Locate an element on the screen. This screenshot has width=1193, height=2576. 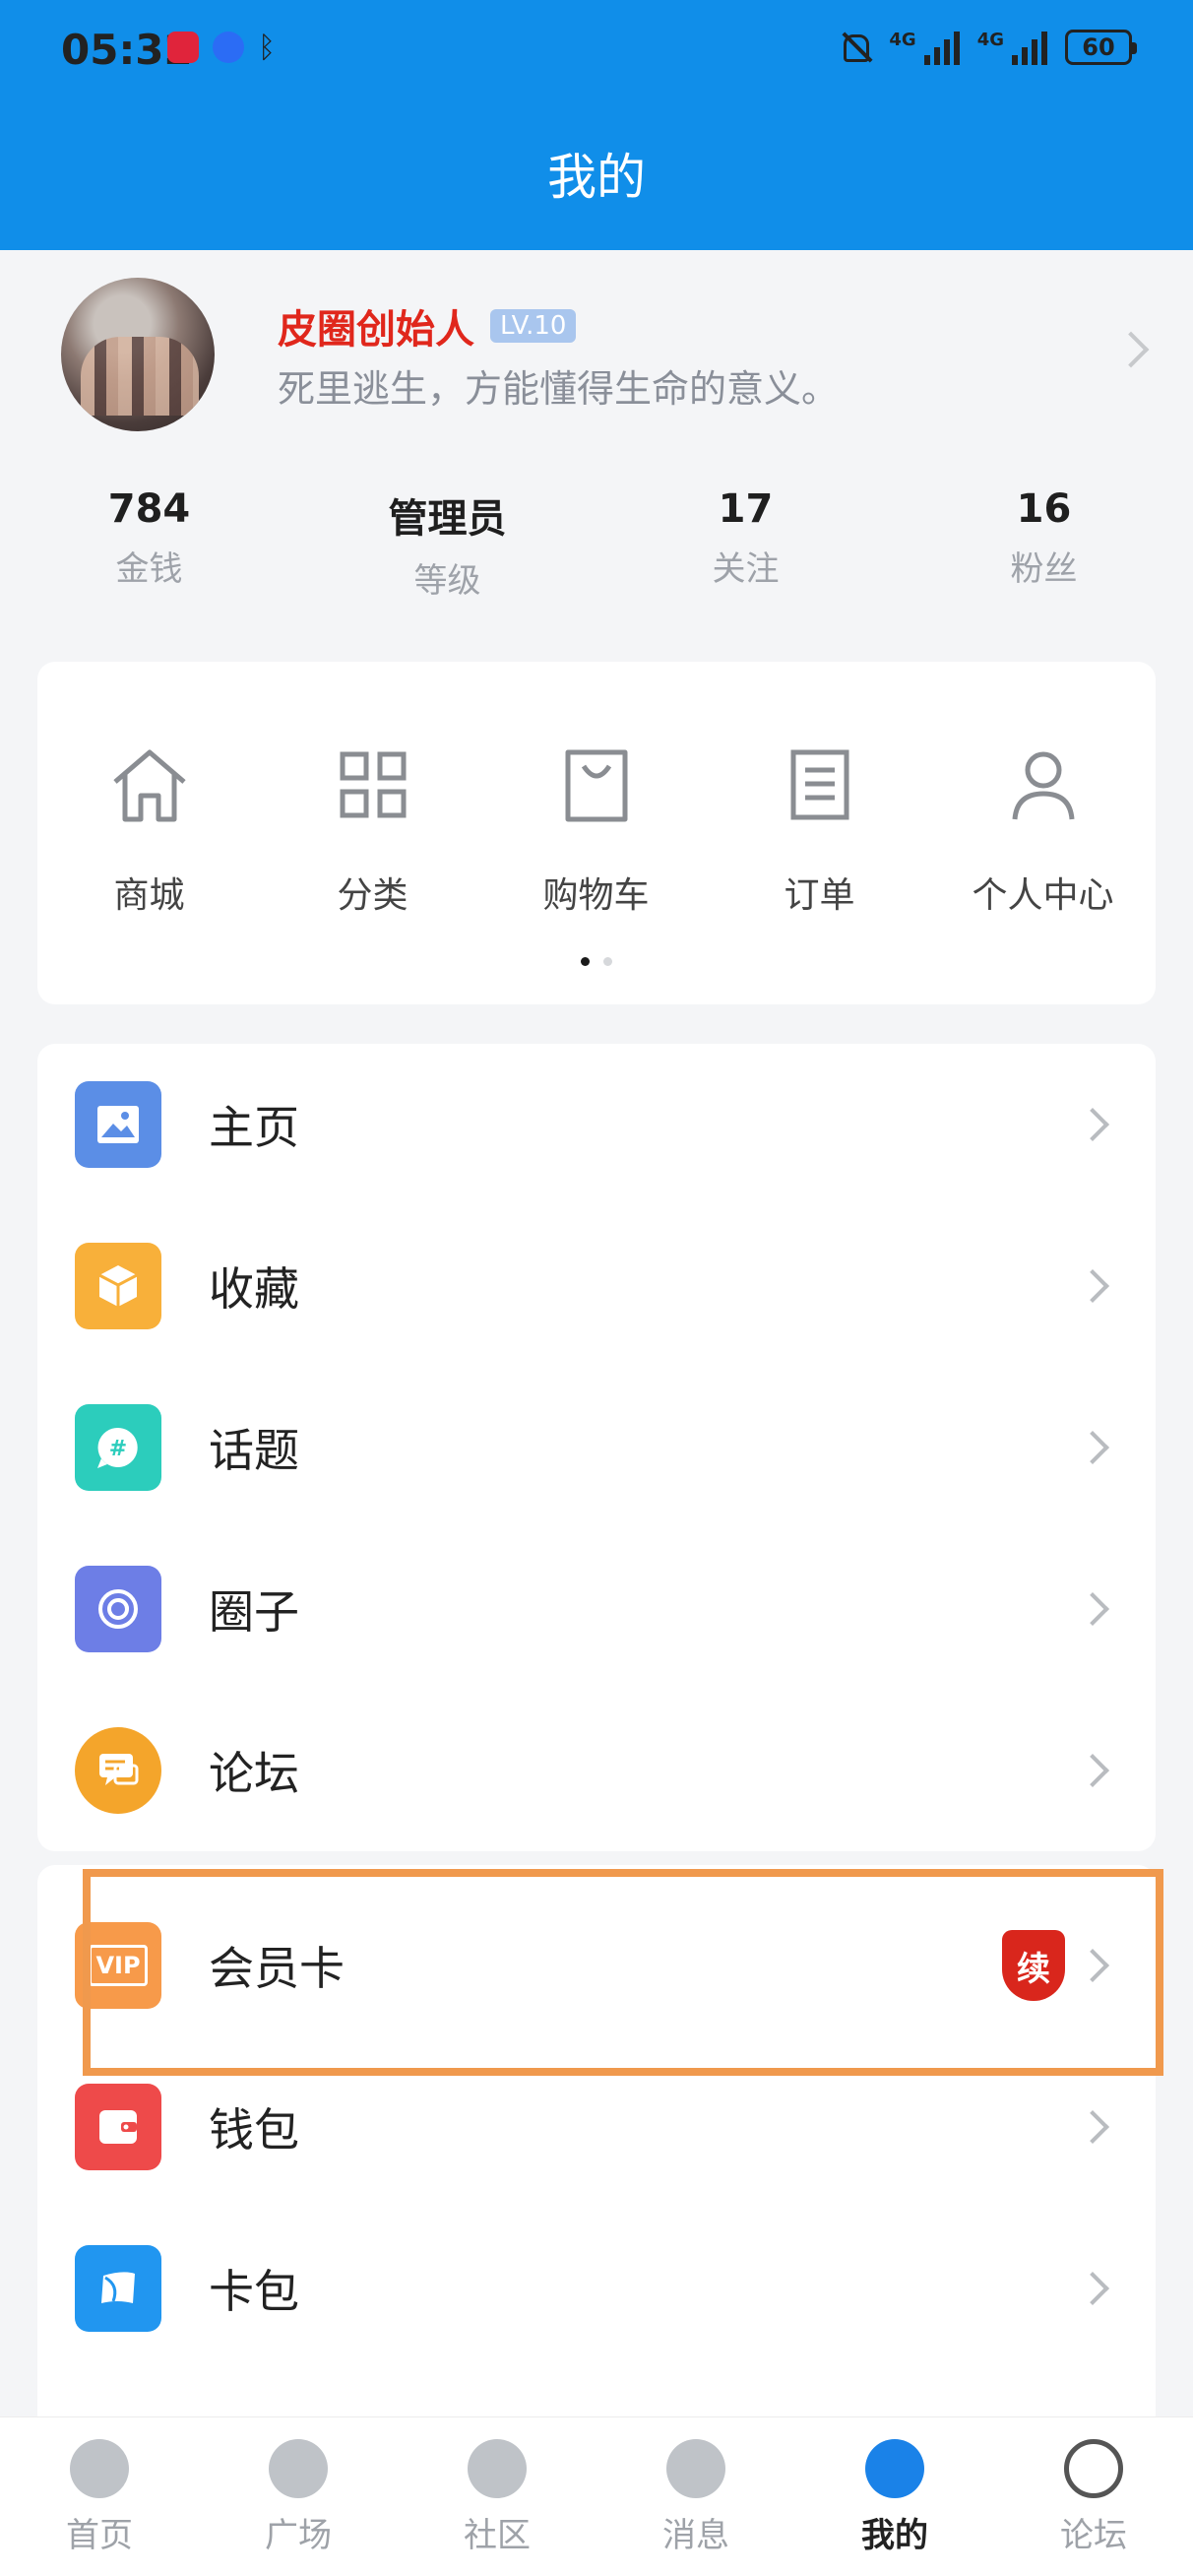
image-icon is located at coordinates (118, 1124).